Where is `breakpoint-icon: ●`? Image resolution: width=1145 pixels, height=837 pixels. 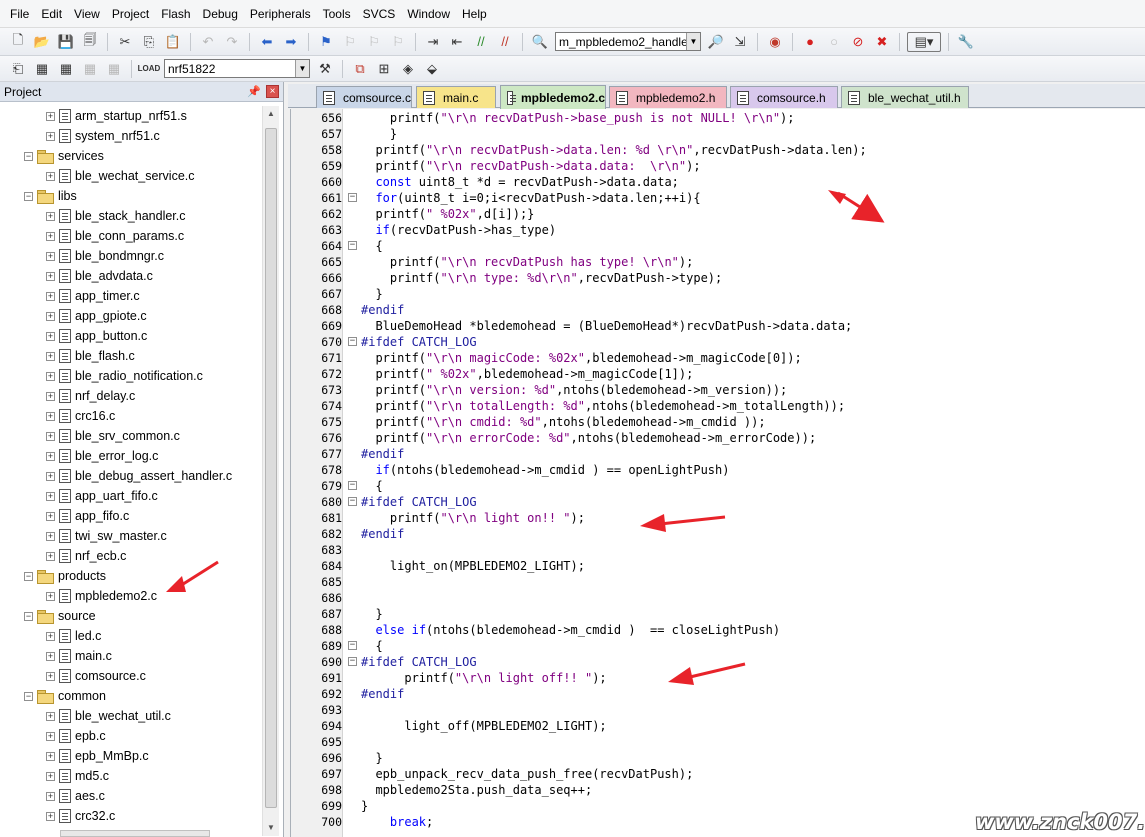
breakpoint-icon: ● is located at coordinates (810, 42).